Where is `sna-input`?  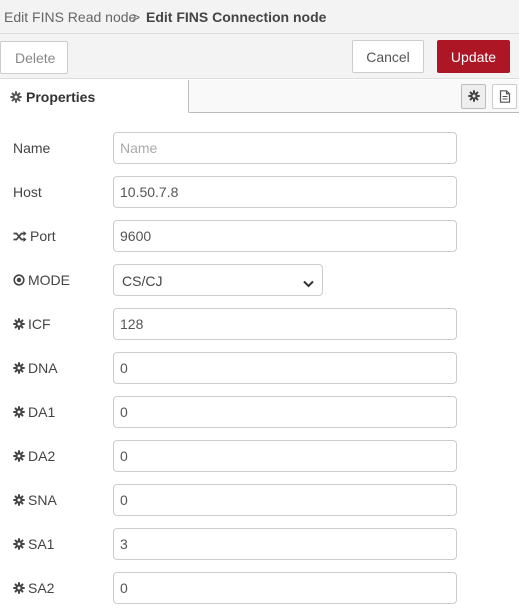 sna-input is located at coordinates (285, 500).